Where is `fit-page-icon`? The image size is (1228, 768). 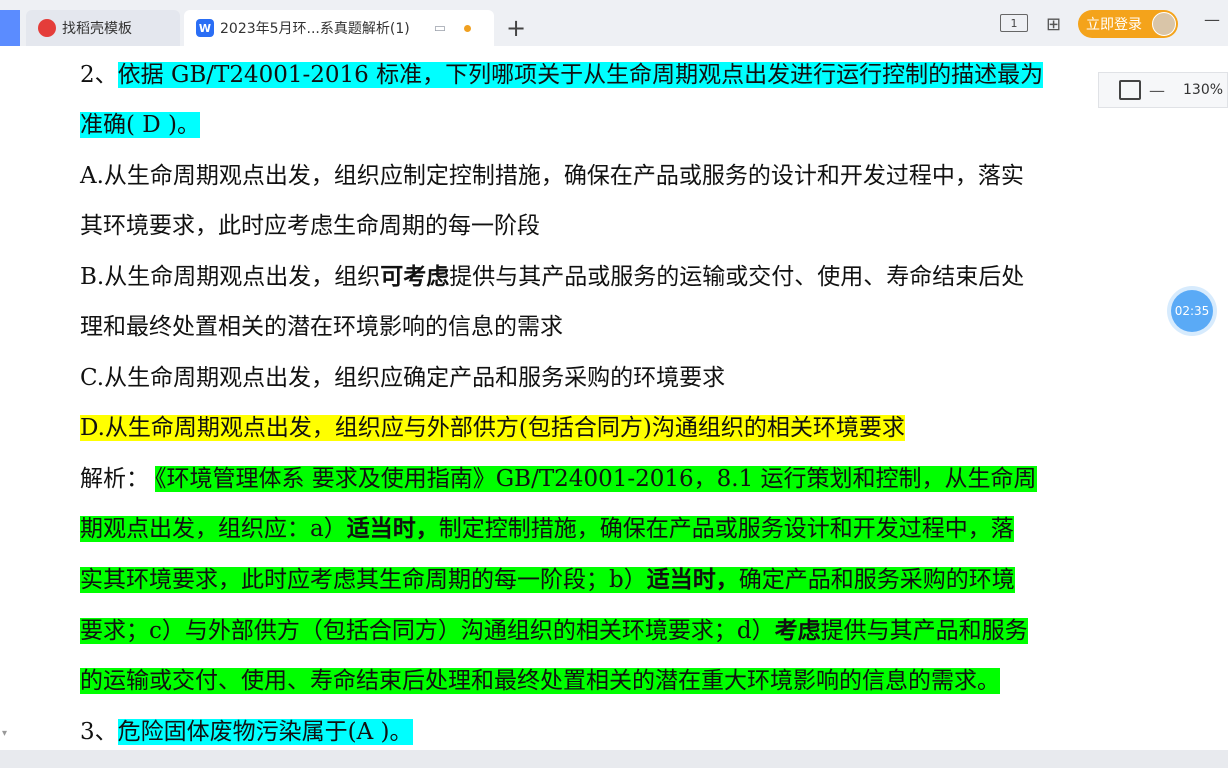
fit-page-icon is located at coordinates (1130, 90).